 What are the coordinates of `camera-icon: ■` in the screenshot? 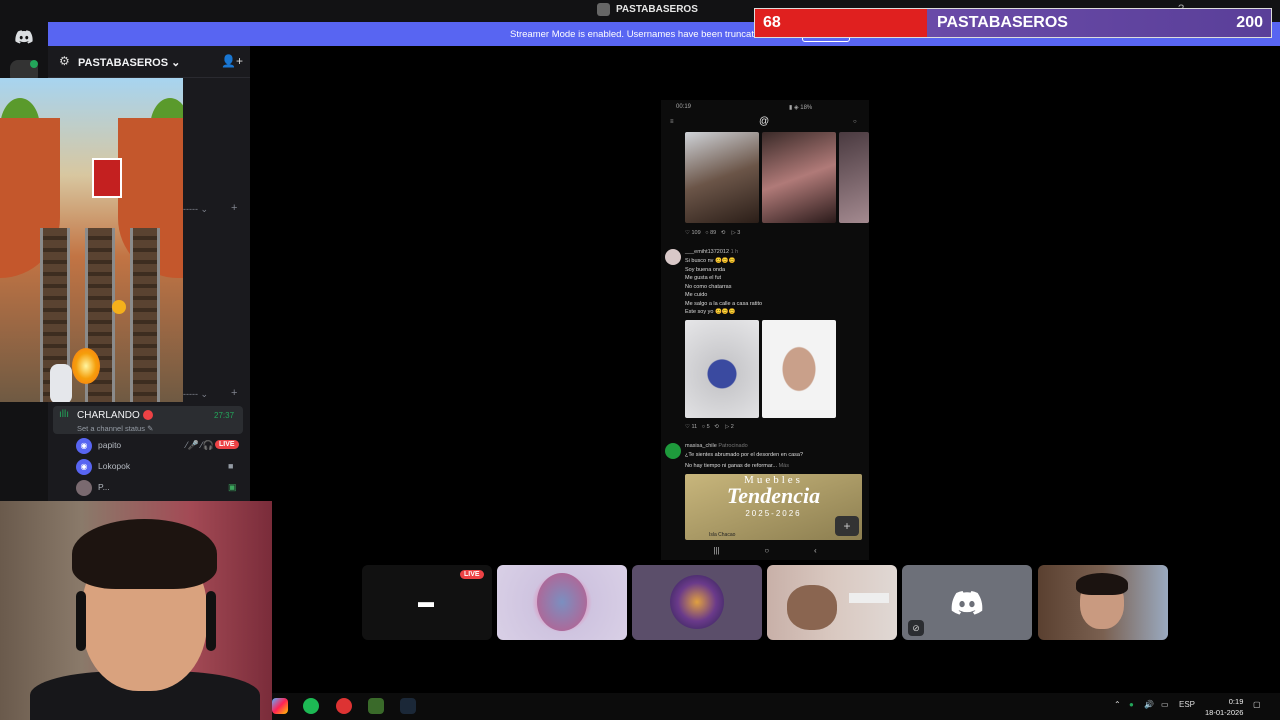 It's located at (231, 466).